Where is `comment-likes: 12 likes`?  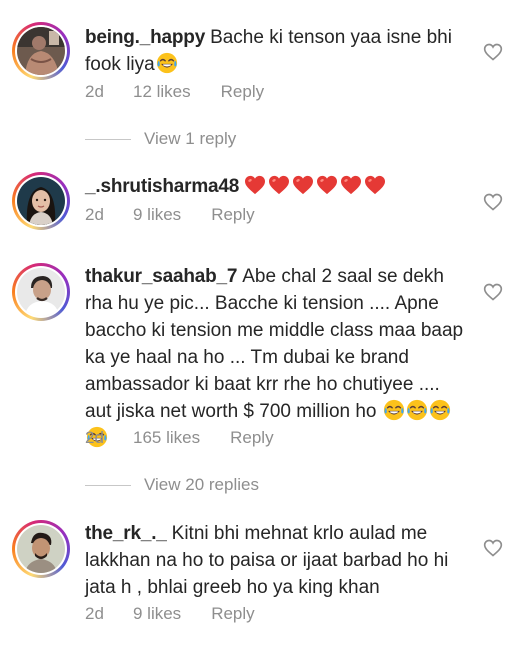
comment-likes: 12 likes is located at coordinates (162, 92).